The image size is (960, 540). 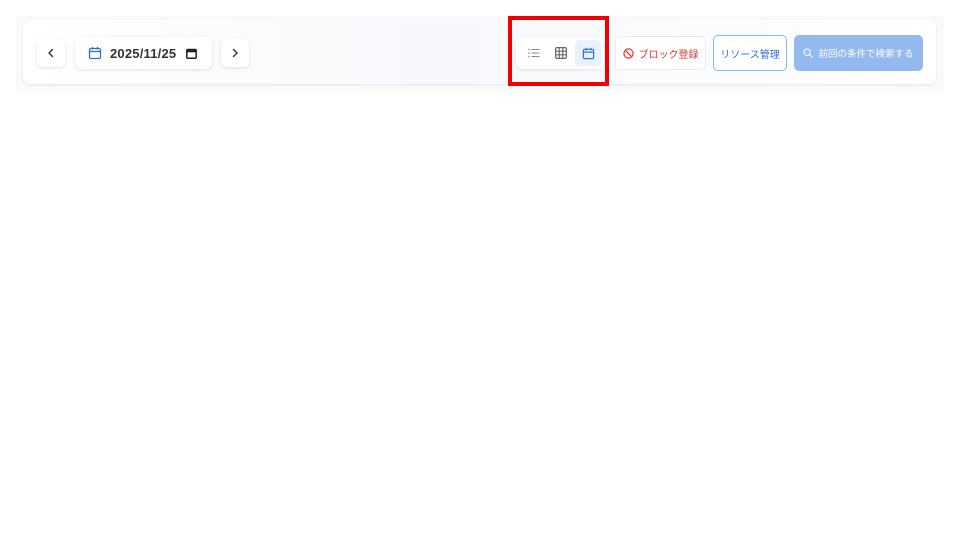 I want to click on block-register-label: ブロック登録, so click(x=668, y=55).